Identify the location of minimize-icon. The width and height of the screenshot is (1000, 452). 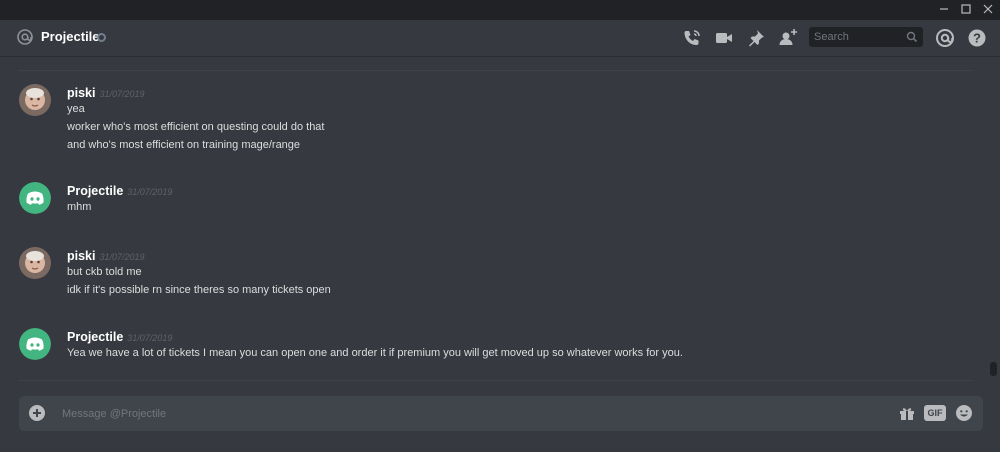
(944, 9).